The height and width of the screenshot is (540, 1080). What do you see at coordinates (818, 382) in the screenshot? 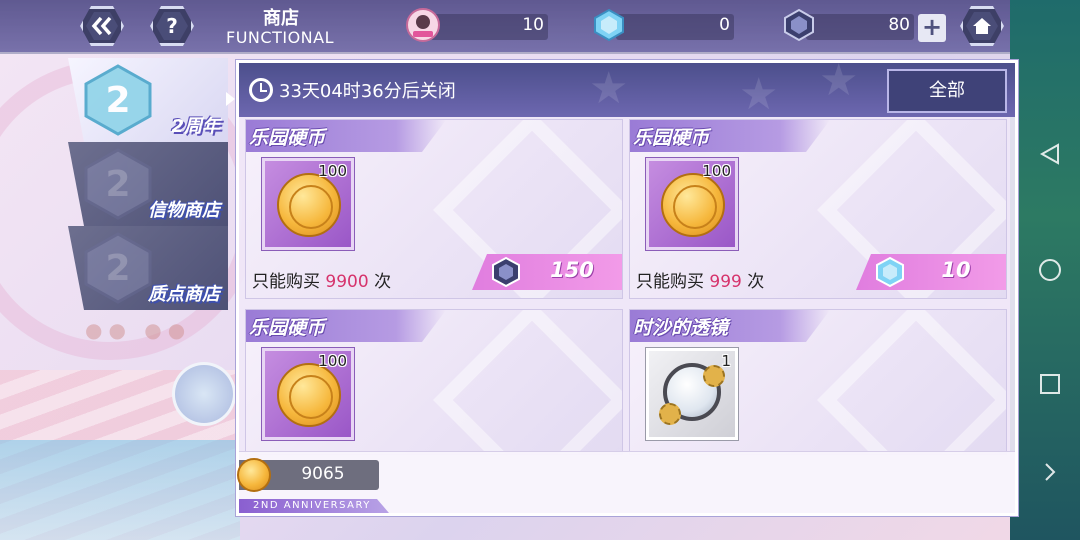
I see `shop-item-card: 时沙的透镜 1` at bounding box center [818, 382].